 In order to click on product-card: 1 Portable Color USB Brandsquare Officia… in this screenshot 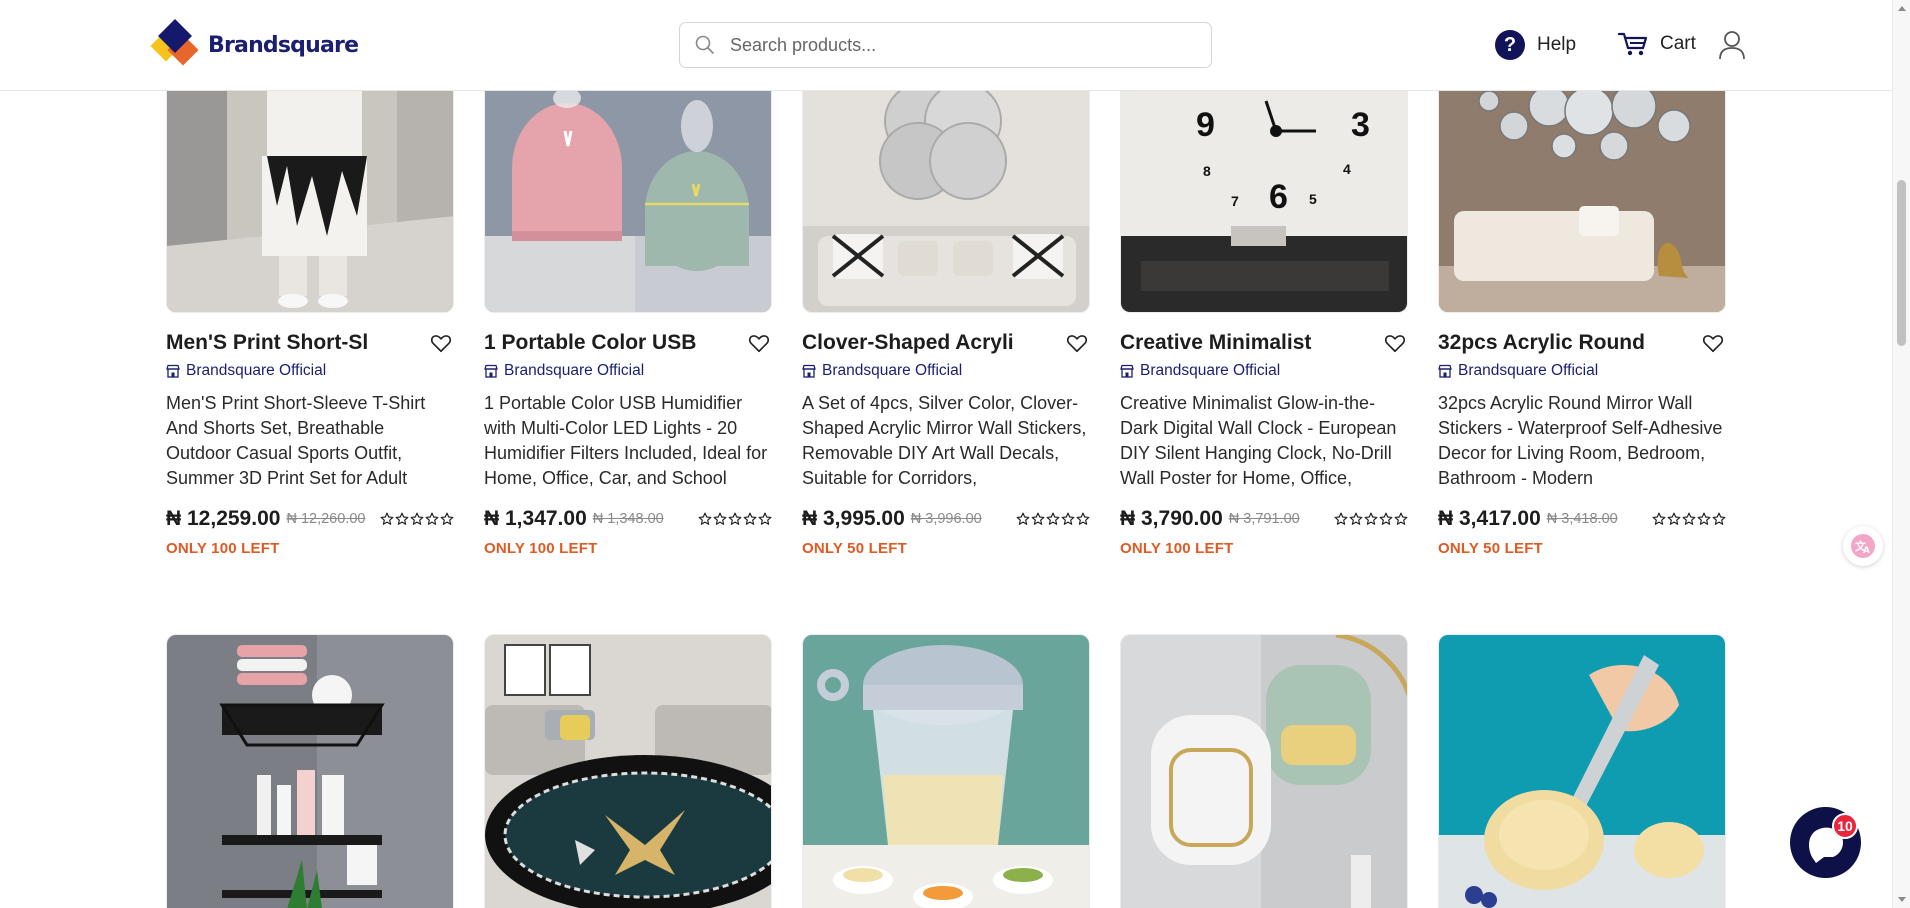, I will do `click(628, 321)`.